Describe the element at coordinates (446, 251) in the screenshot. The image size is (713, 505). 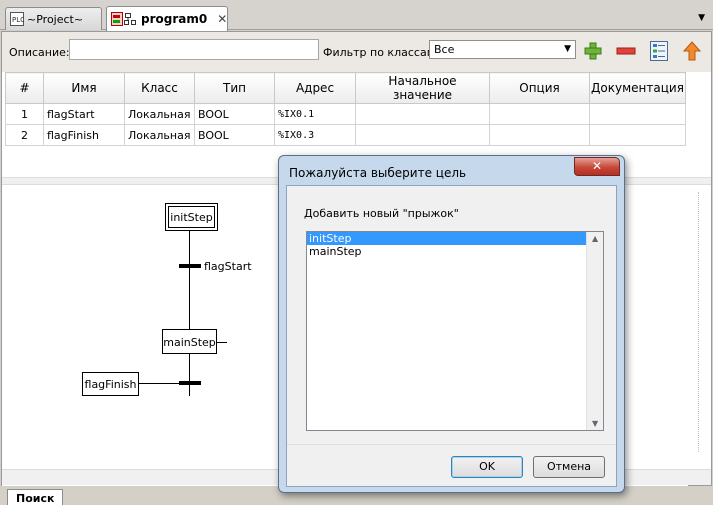
I see `list-item: mainStep` at that location.